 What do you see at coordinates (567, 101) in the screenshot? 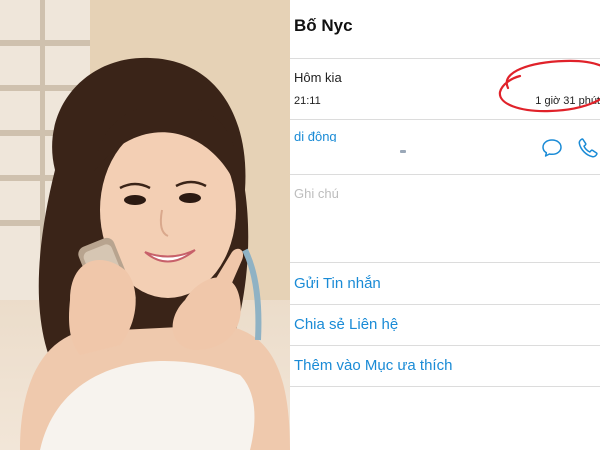
I see `call-duration: 1 giờ 31 phút` at bounding box center [567, 101].